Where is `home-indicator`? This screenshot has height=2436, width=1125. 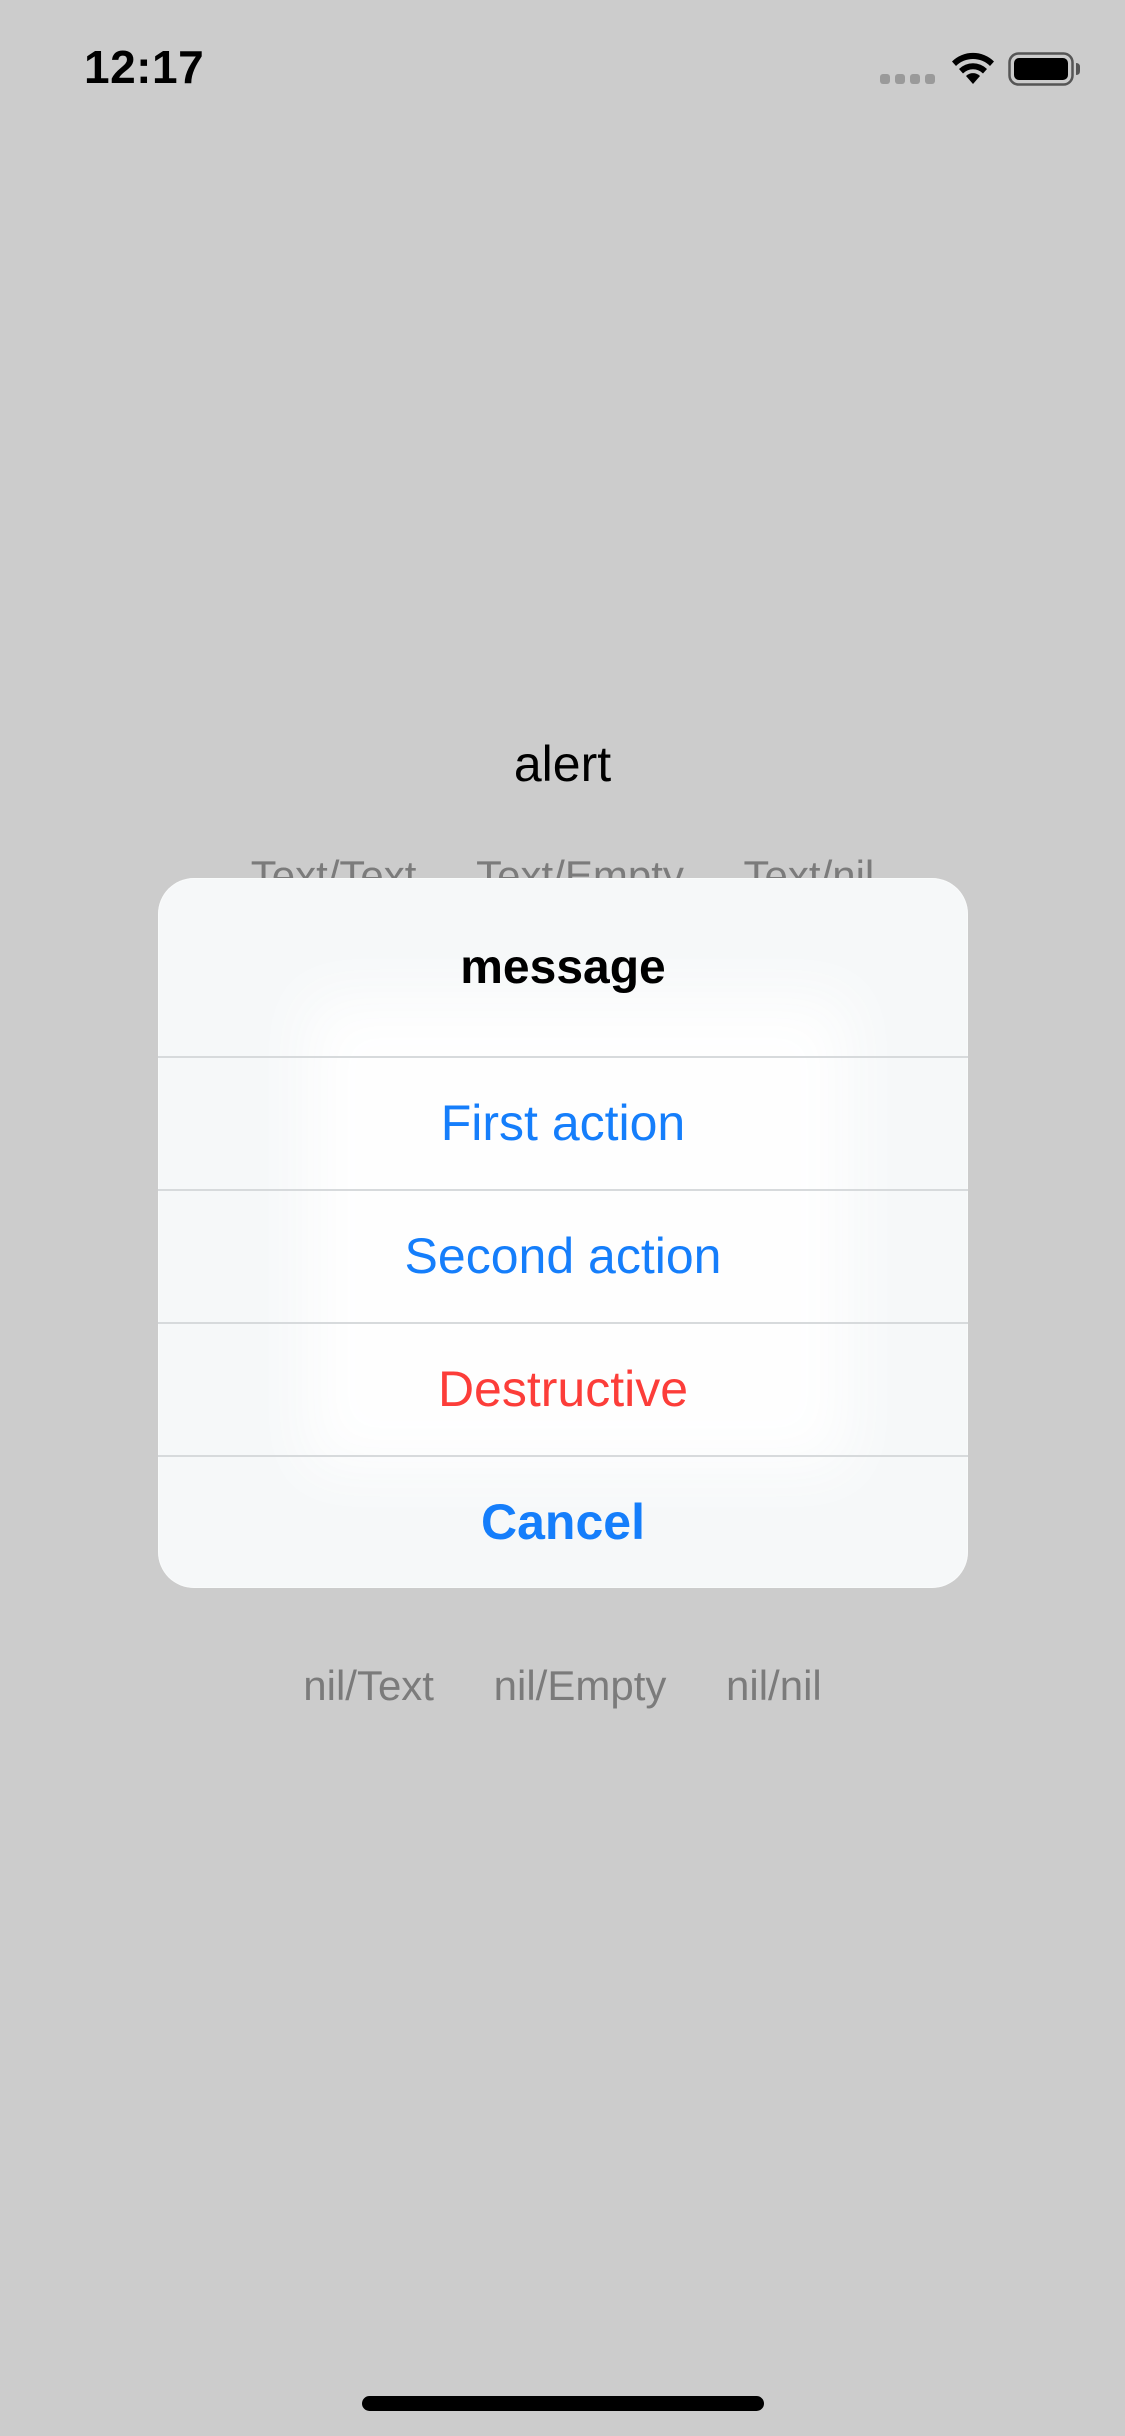 home-indicator is located at coordinates (563, 2403).